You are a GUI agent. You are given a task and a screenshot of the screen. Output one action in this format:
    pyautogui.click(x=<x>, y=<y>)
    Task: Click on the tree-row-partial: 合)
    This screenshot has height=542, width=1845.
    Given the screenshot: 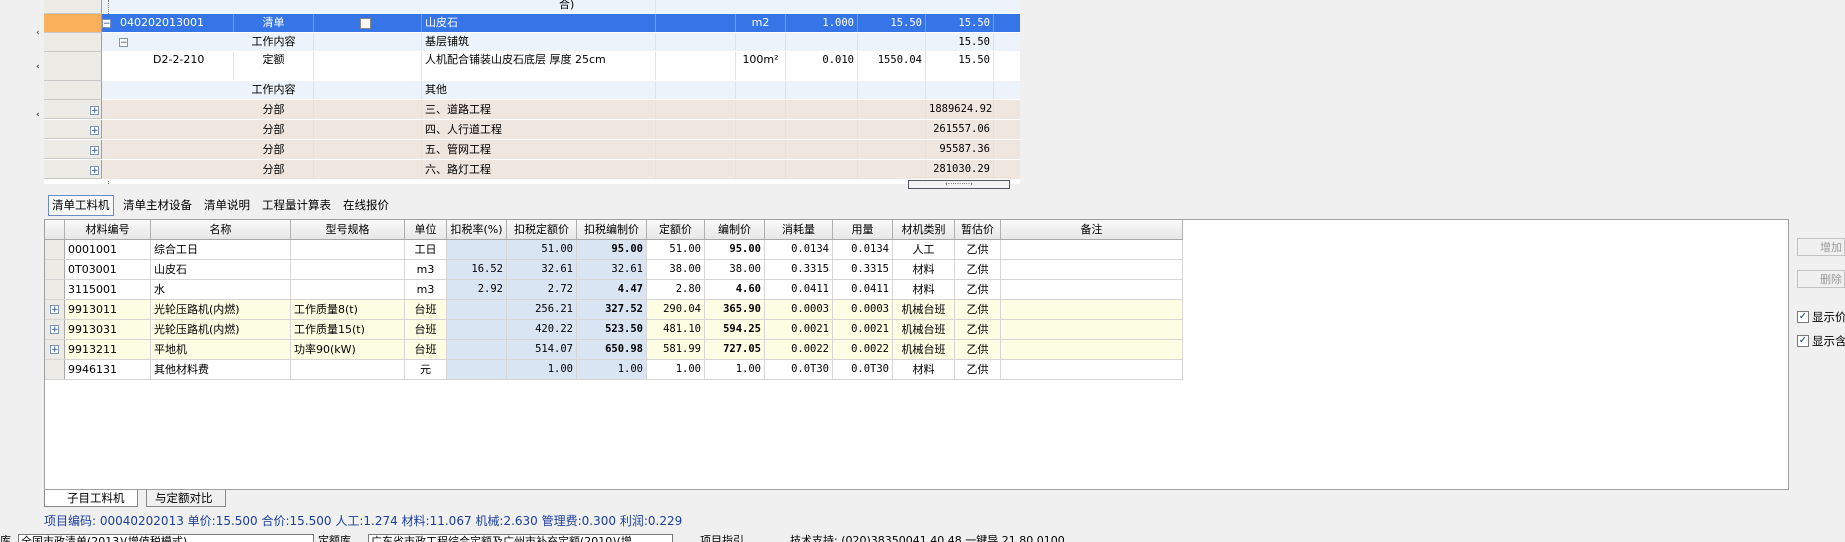 What is the action you would take?
    pyautogui.click(x=561, y=7)
    